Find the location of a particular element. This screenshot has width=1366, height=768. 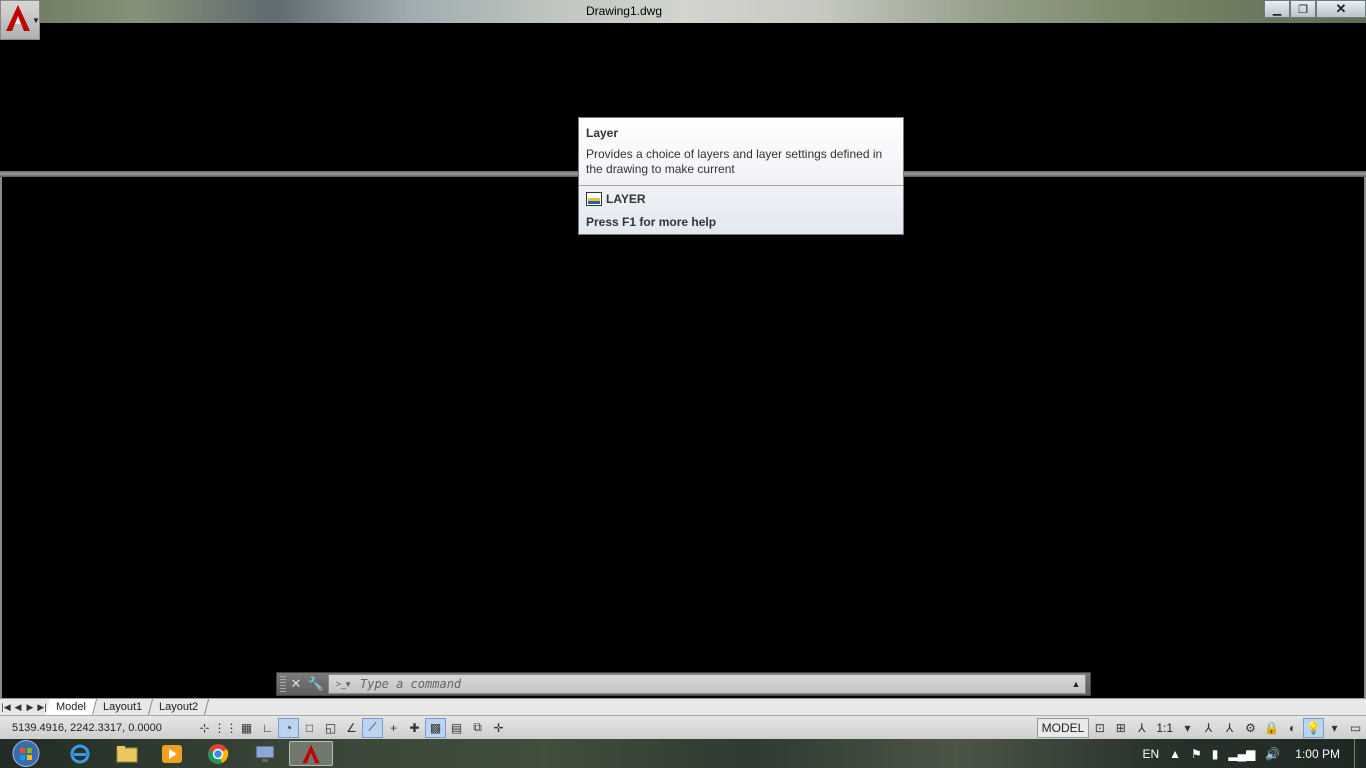

close-button: ✕ is located at coordinates (1341, 9).